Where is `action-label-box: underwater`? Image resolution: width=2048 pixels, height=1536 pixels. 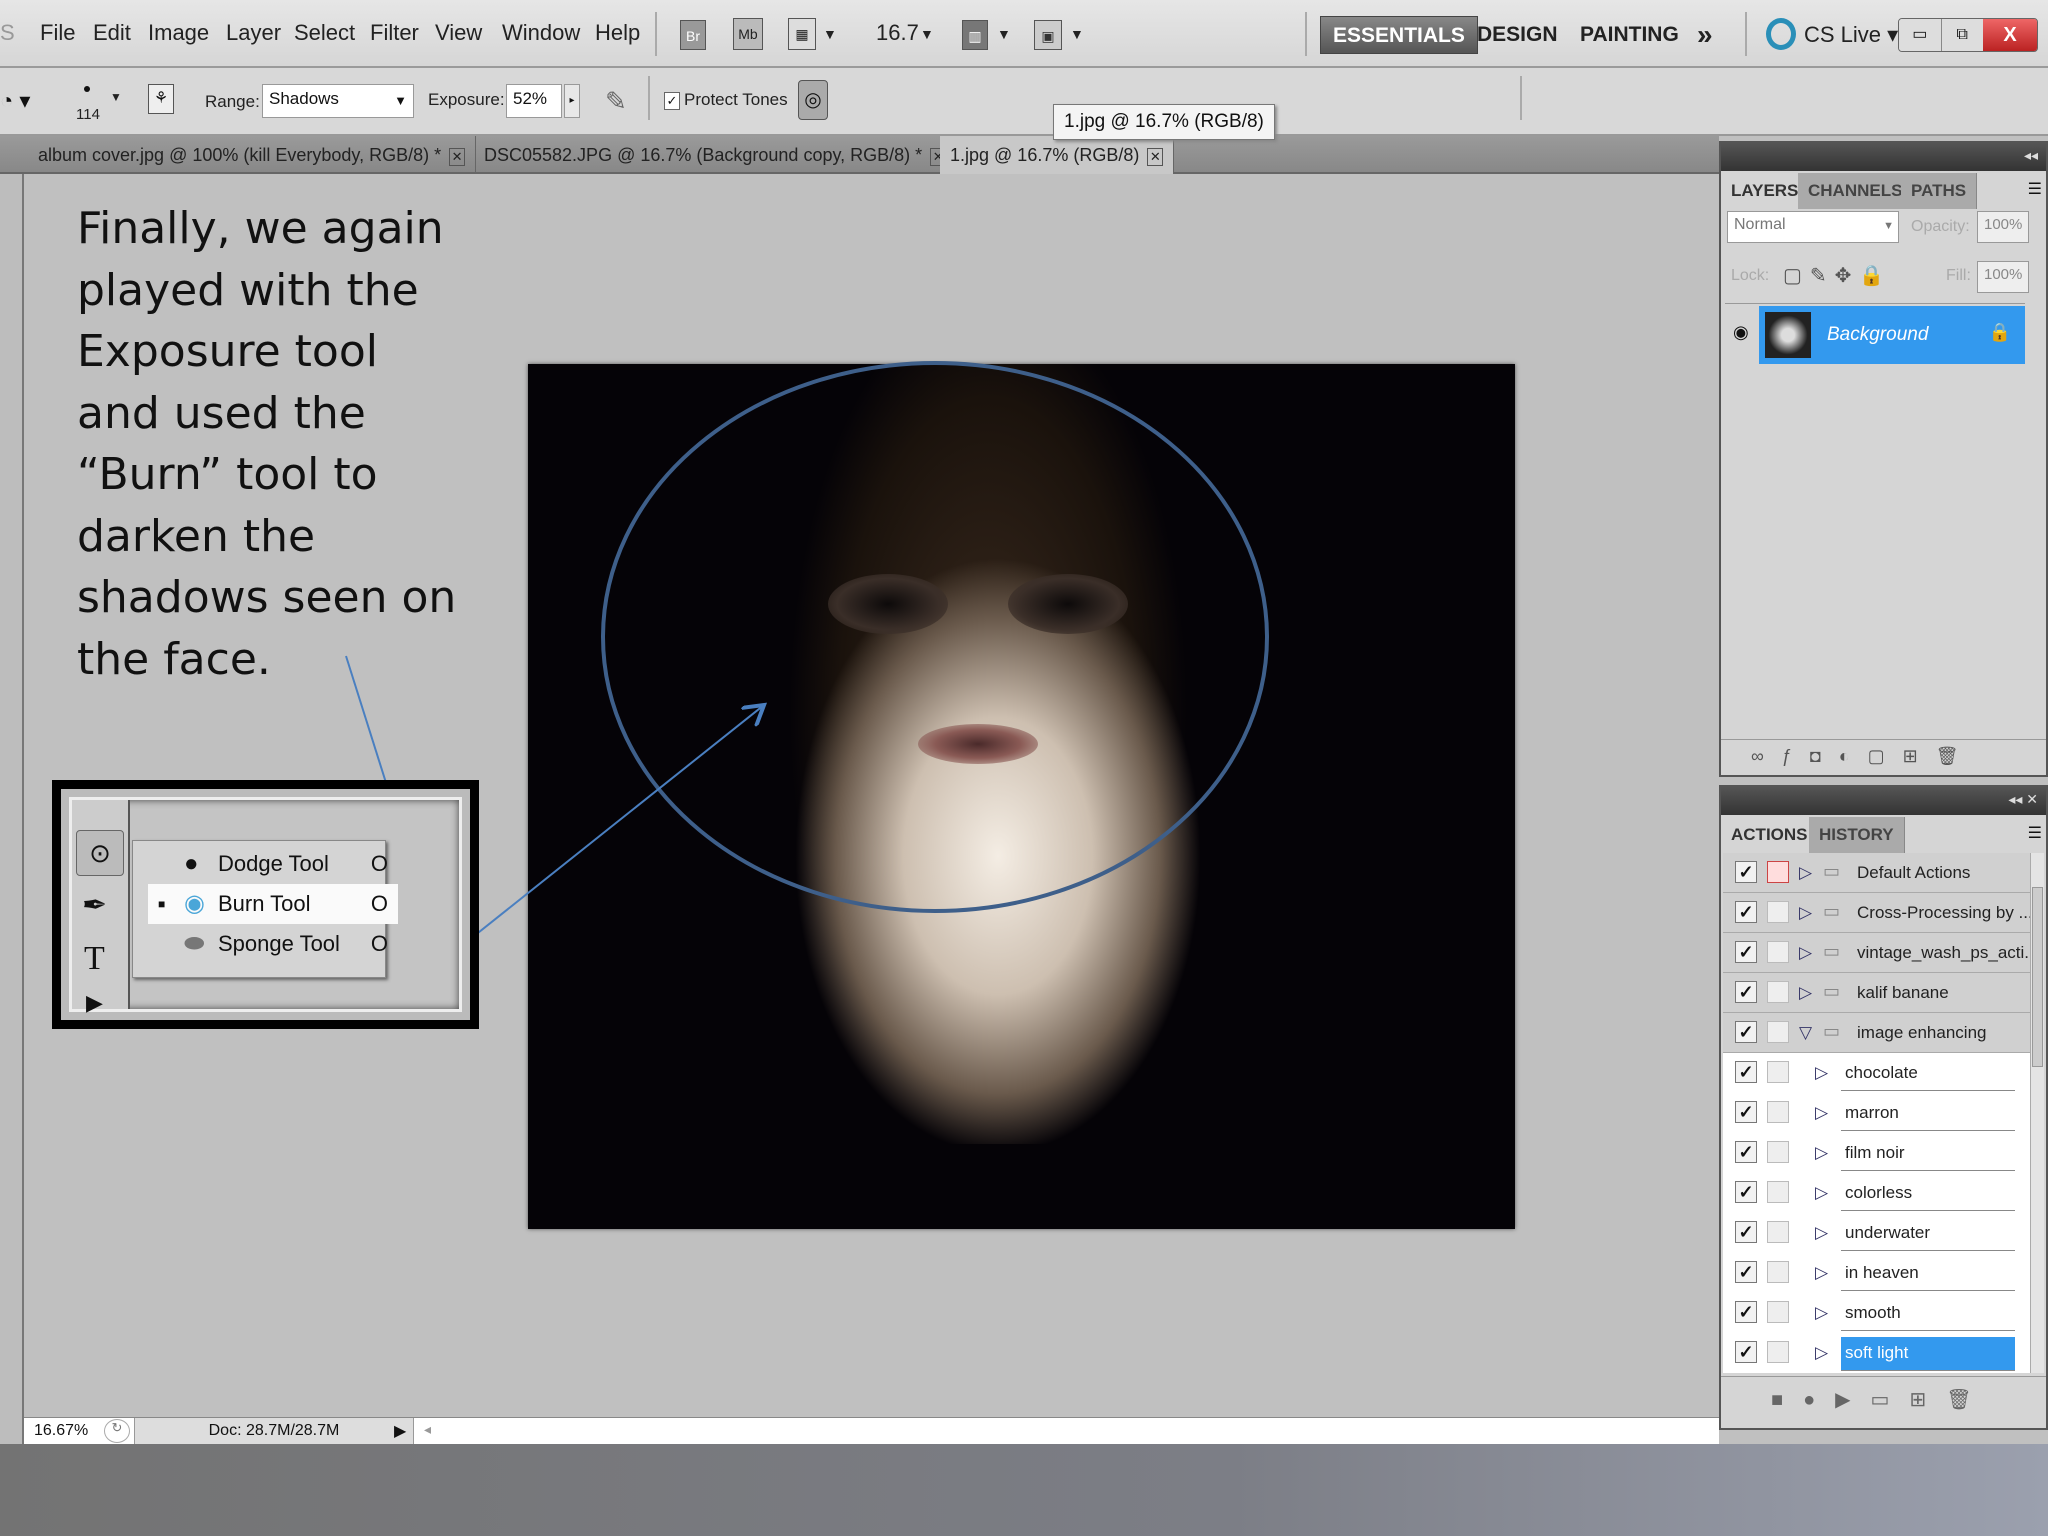 action-label-box: underwater is located at coordinates (1928, 1234).